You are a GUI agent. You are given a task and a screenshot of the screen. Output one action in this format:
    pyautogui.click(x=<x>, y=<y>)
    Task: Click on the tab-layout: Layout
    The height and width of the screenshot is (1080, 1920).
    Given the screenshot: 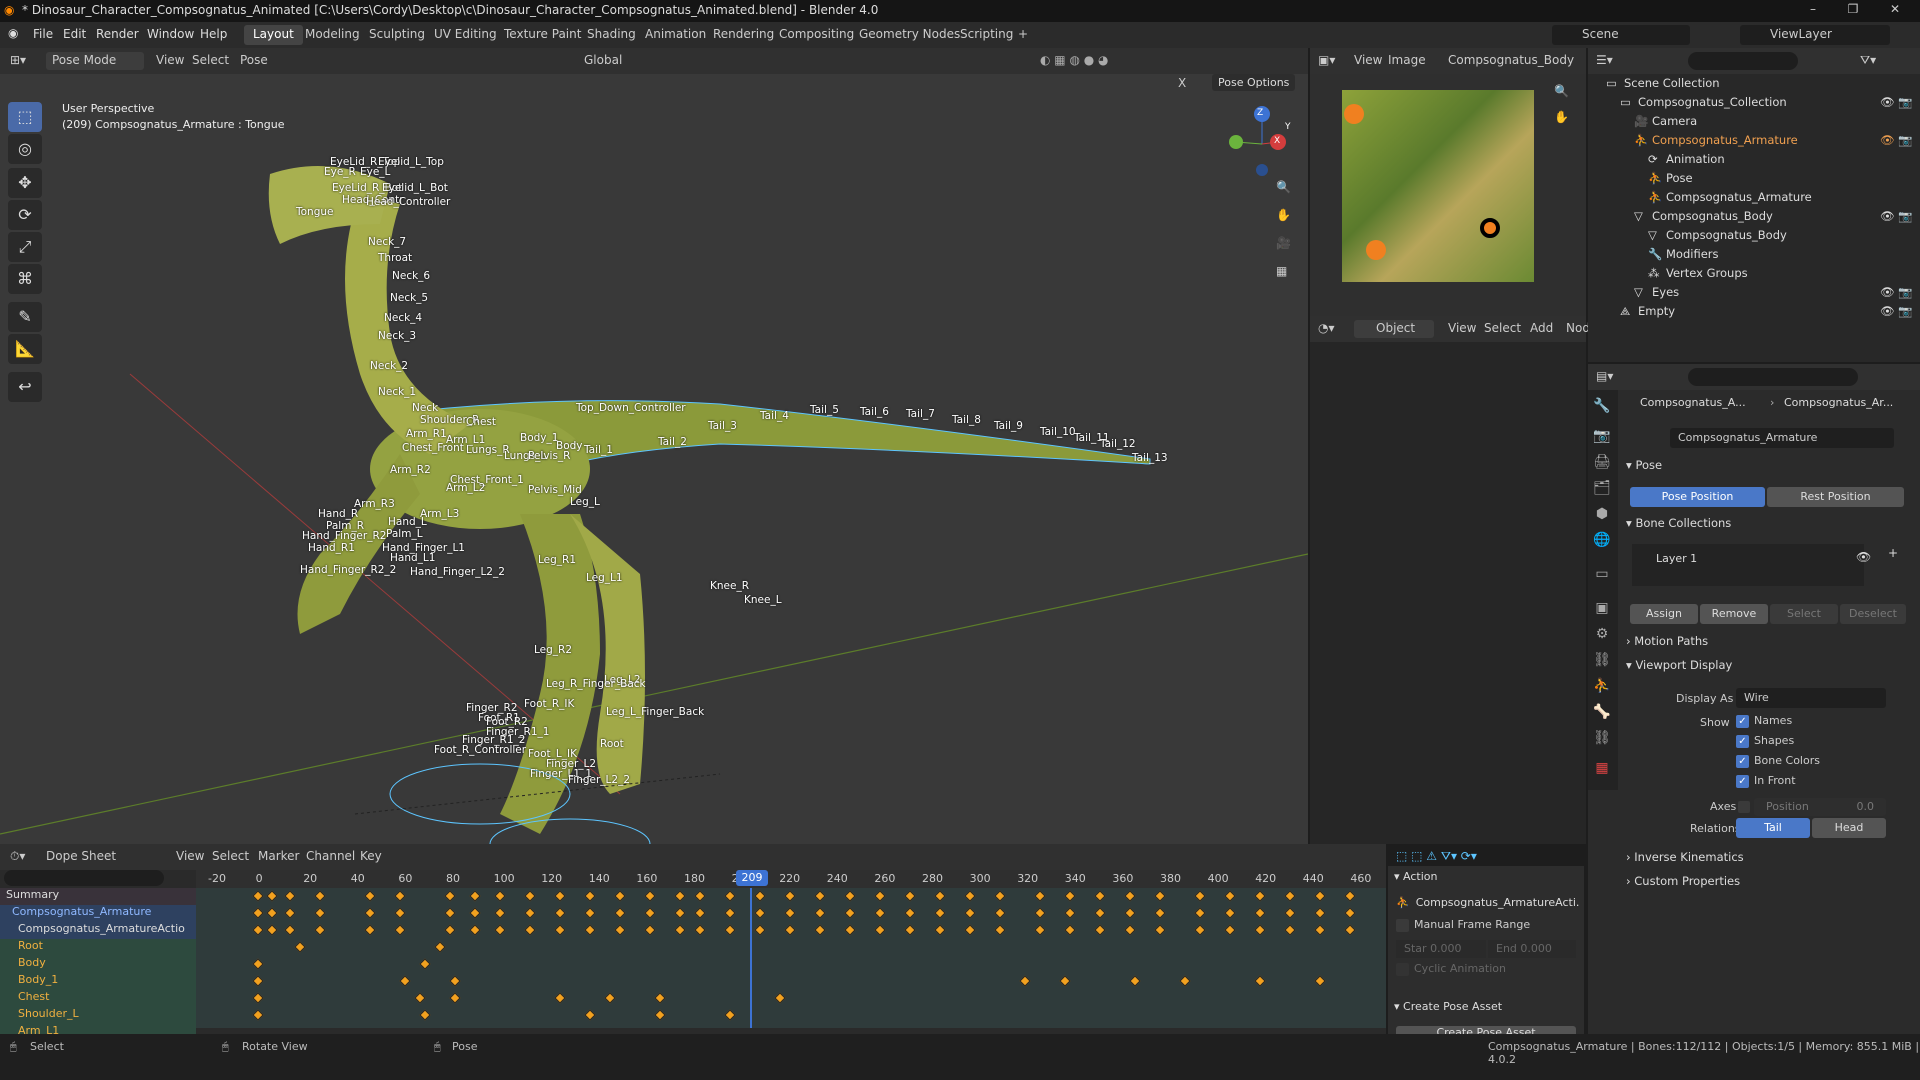 What is the action you would take?
    pyautogui.click(x=273, y=35)
    